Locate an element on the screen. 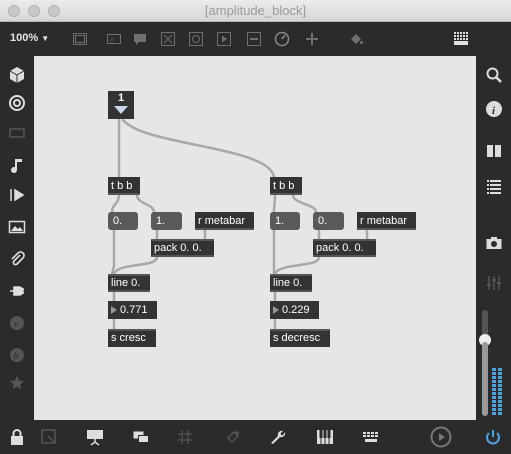 The height and width of the screenshot is (454, 511). cord-pack-to-line-right is located at coordinates (297, 265).